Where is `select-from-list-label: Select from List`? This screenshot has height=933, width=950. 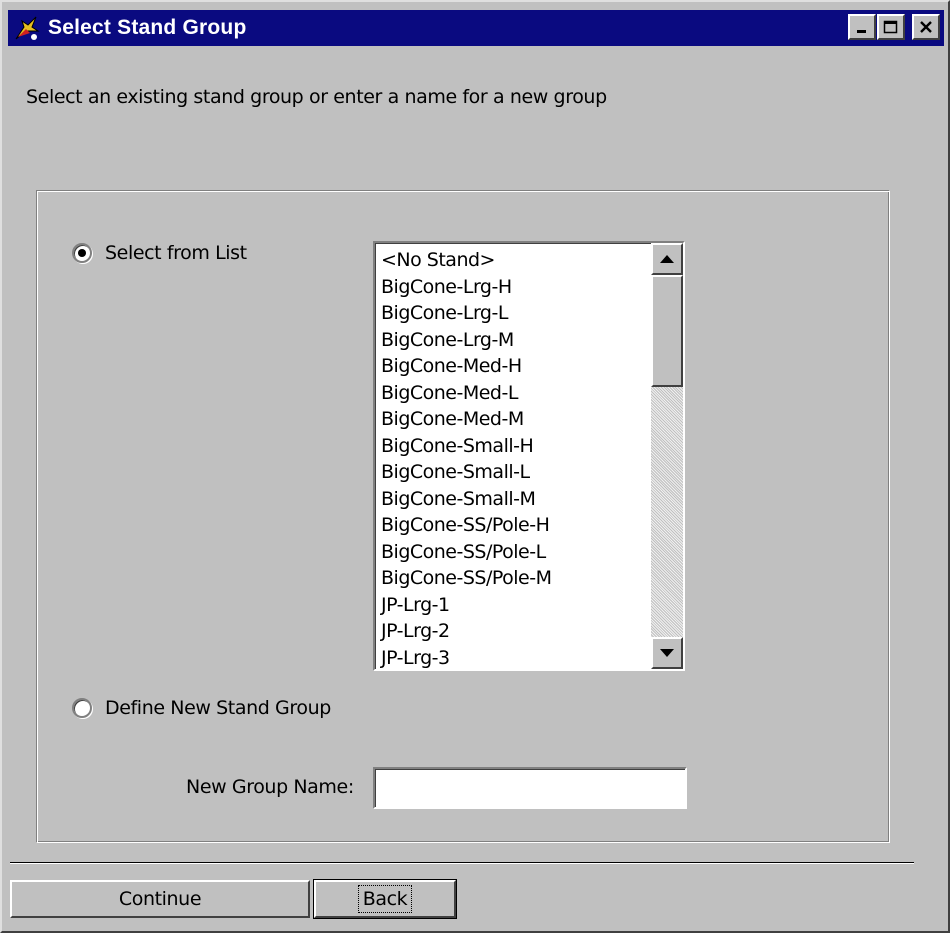
select-from-list-label: Select from List is located at coordinates (176, 253).